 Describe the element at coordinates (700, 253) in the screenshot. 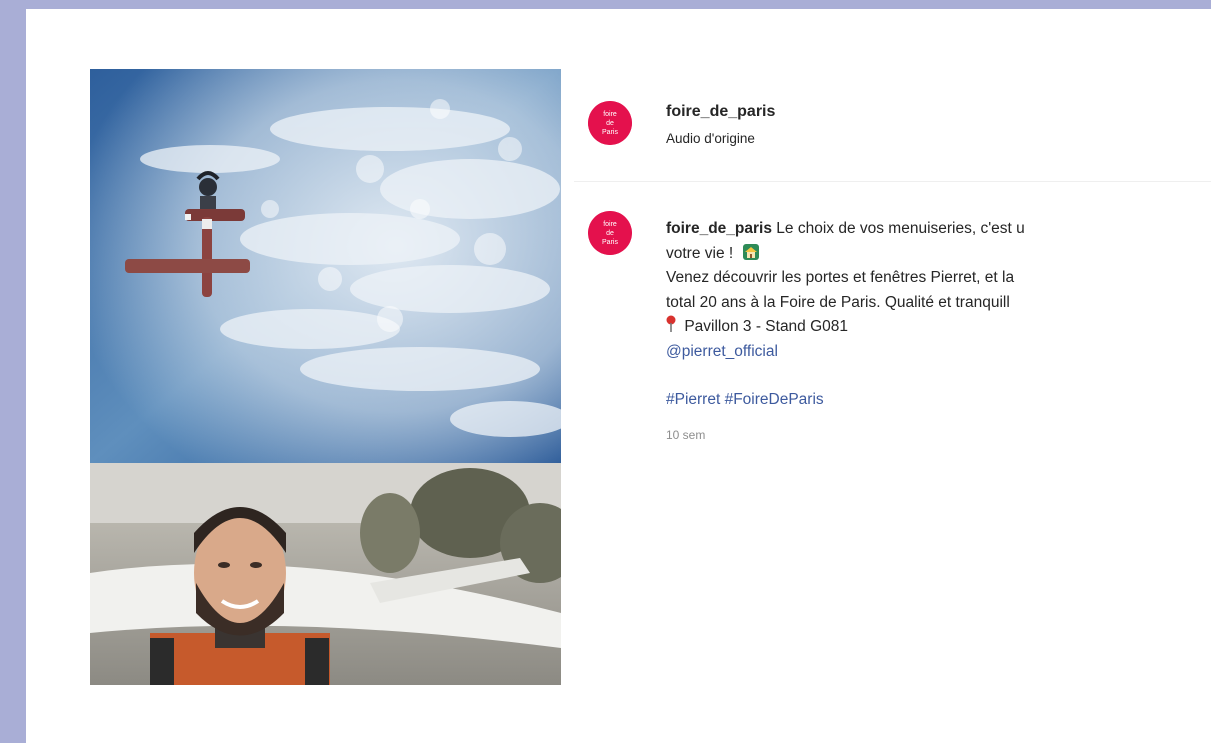

I see `caption-line-2: votre vie !` at that location.